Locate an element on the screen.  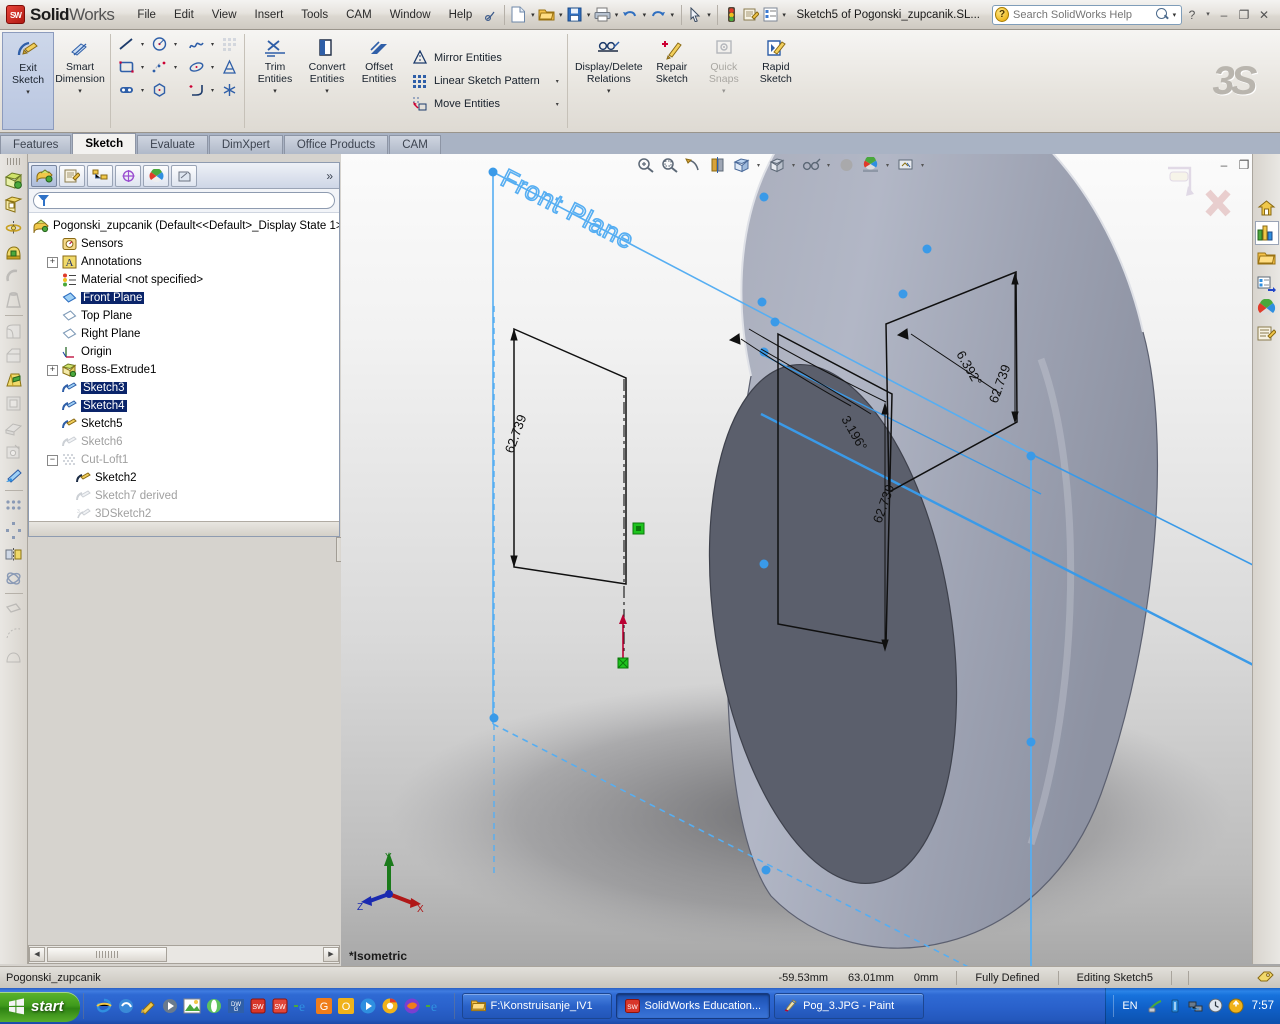
undo-icon is located at coordinates (630, 15).